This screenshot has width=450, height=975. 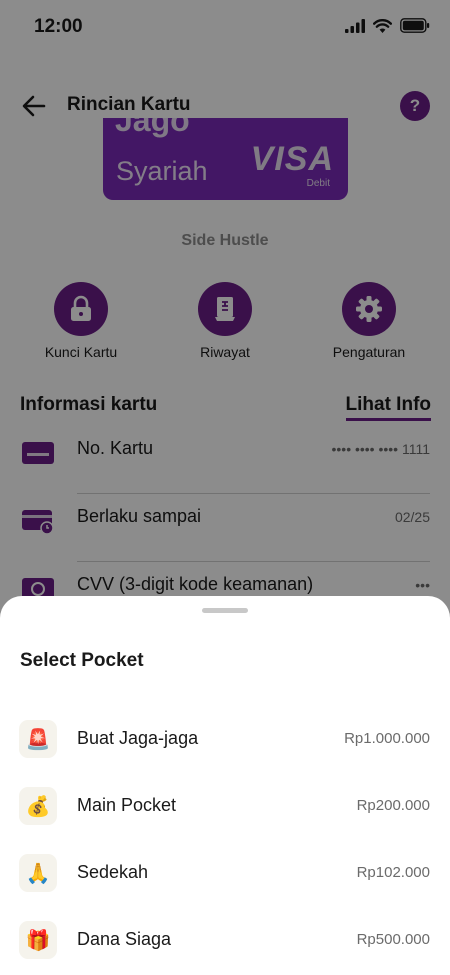 What do you see at coordinates (225, 813) in the screenshot?
I see `pocket-item: 💰 Main Pocket Rp200.000` at bounding box center [225, 813].